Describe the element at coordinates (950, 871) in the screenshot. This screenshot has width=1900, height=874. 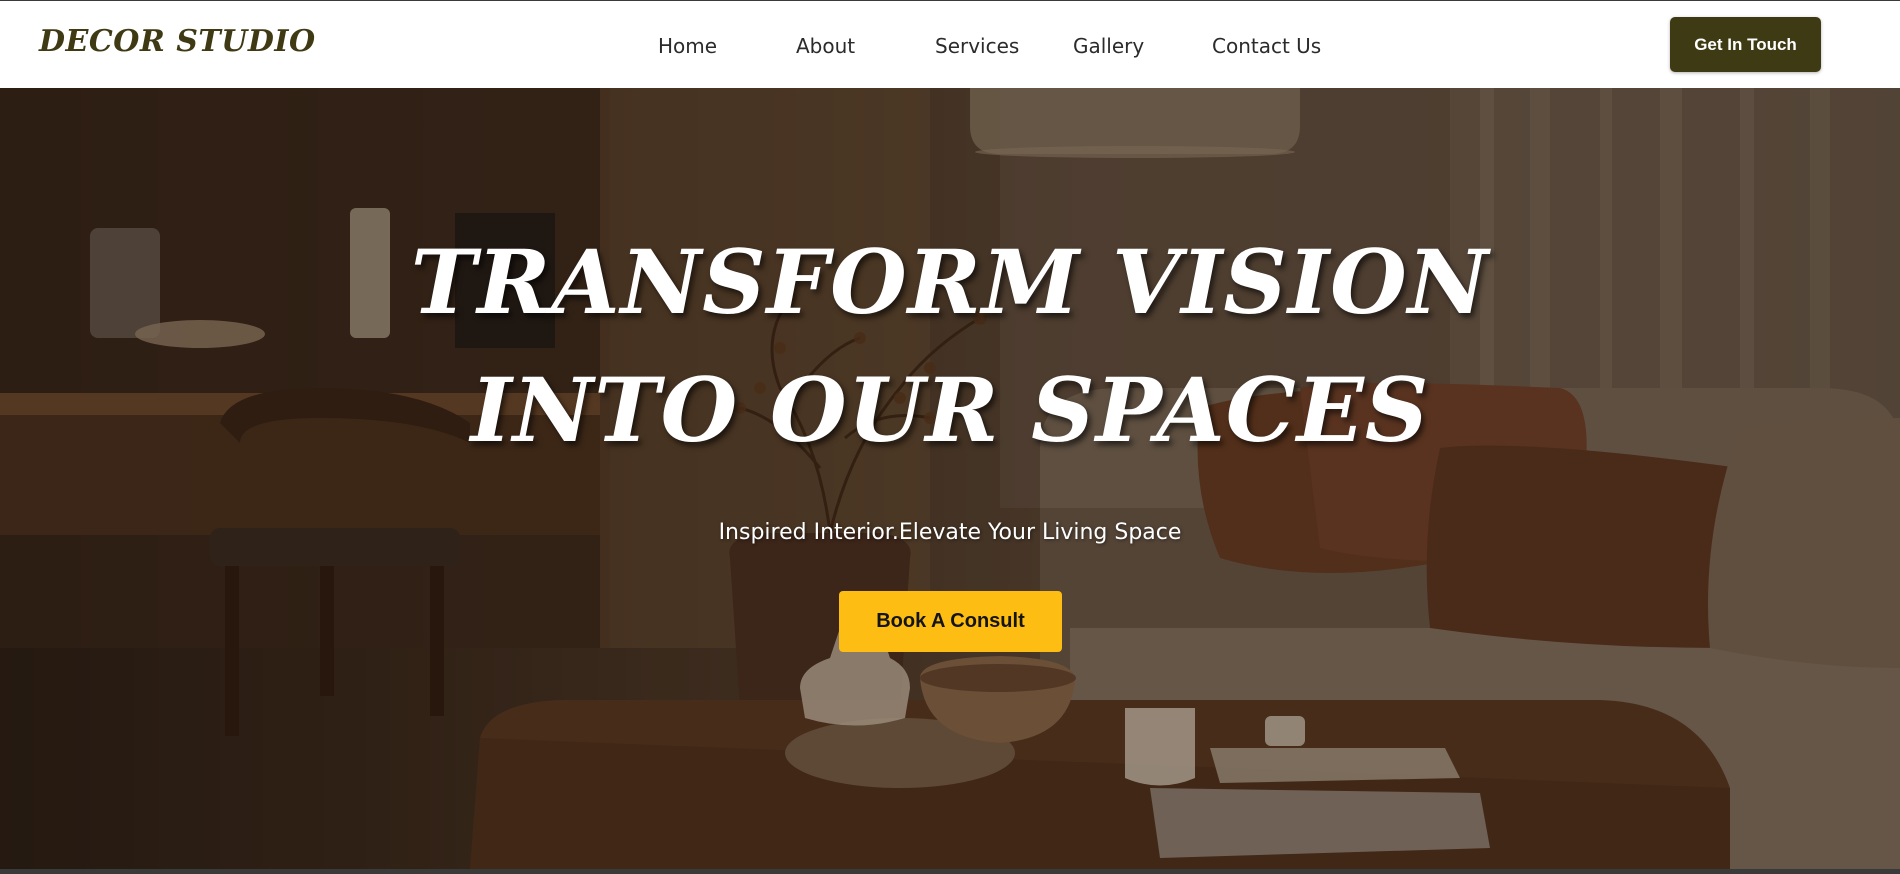
I see `page-bottom-border` at that location.